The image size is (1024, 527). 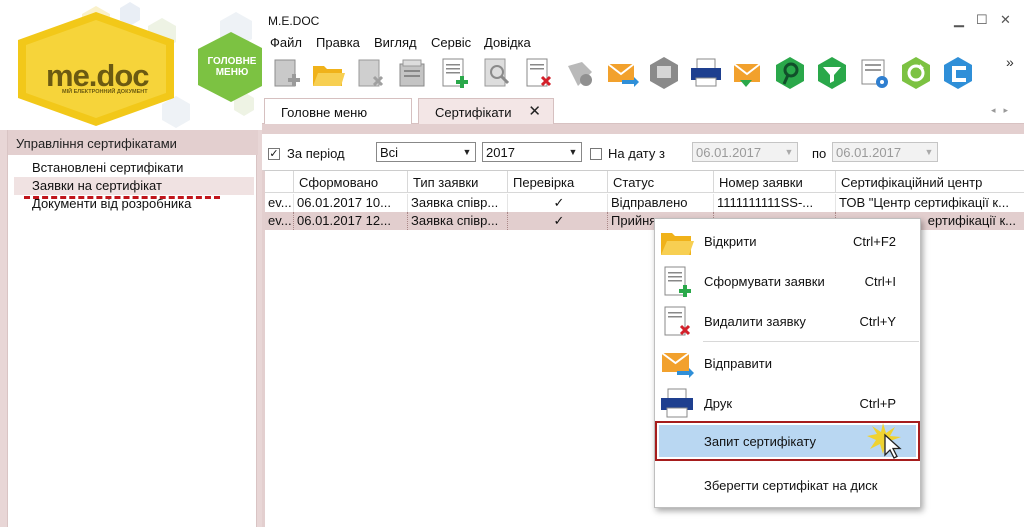 I want to click on menu-item-print: Друк Ctrl+P, so click(x=787, y=403).